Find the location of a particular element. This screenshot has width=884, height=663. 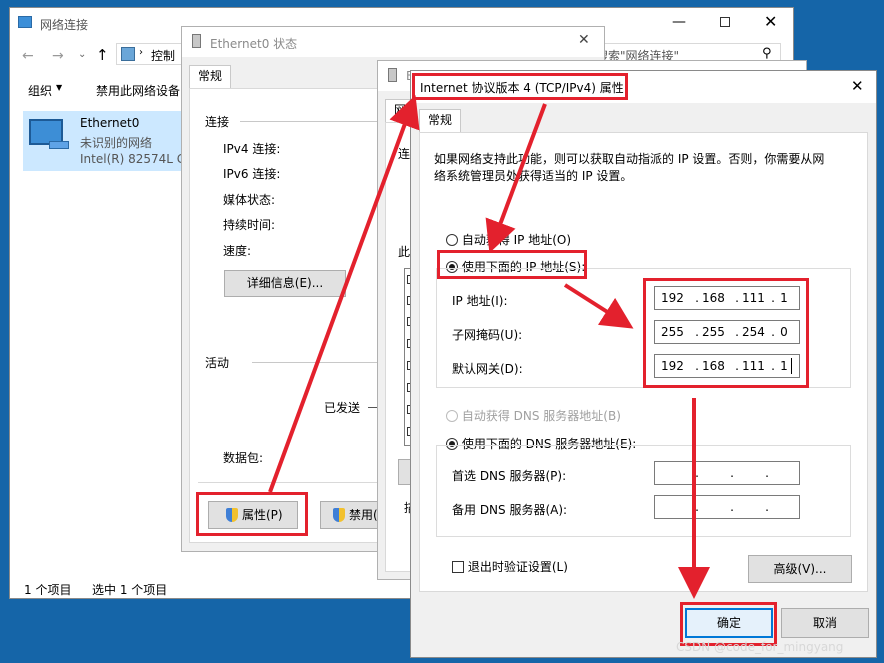

adapter-item: Ethernet0 未识别的网络 Intel(R) 82574L Gi is located at coordinates (106, 141).